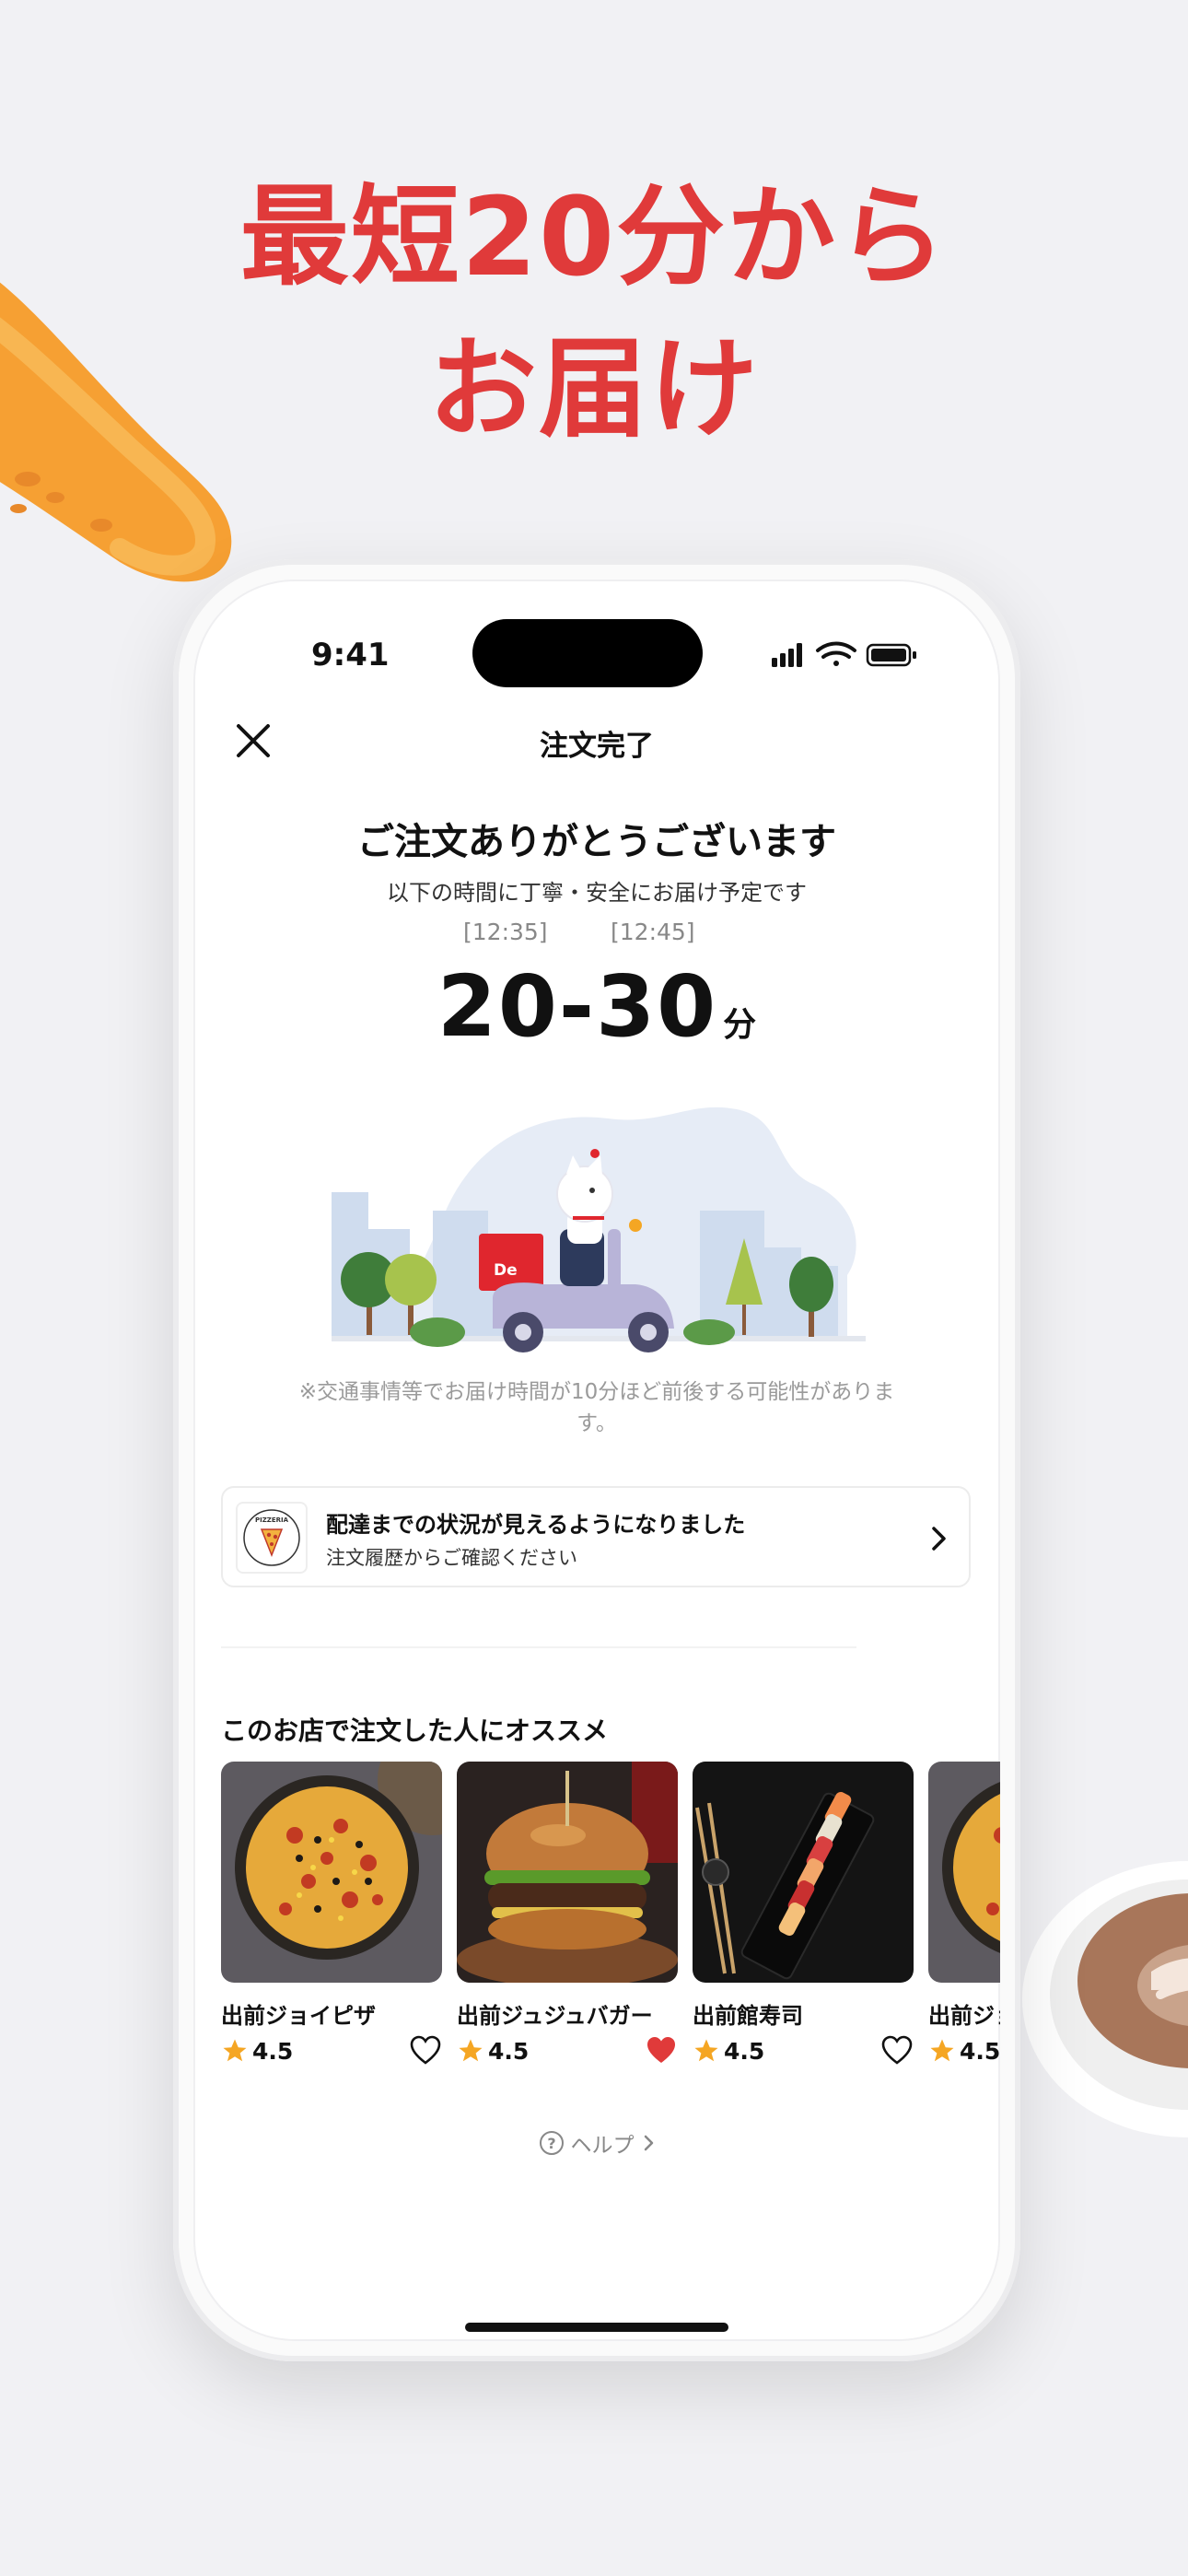 Image resolution: width=1188 pixels, height=2576 pixels. I want to click on thanks-heading: ご注文ありがとうございます, so click(596, 842).